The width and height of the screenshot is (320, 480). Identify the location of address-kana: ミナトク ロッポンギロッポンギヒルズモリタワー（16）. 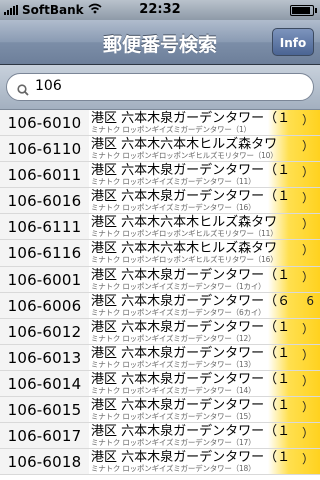
(184, 260).